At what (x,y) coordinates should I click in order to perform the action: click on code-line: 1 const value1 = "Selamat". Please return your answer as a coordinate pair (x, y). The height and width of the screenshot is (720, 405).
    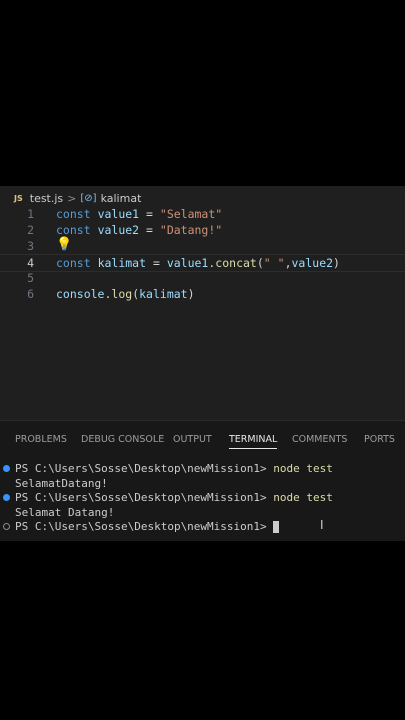
    Looking at the image, I should click on (202, 214).